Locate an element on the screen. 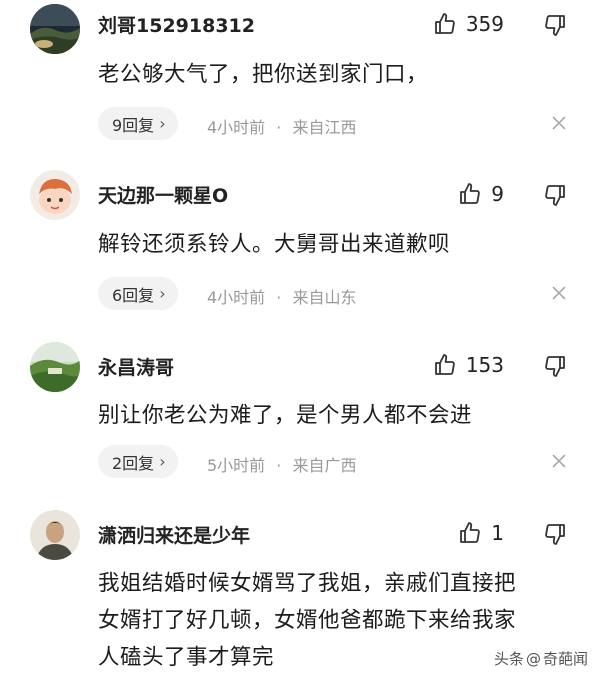 The image size is (600, 682). comment-text: 别让你老公为难了，是个男人都不会进 is located at coordinates (285, 415).